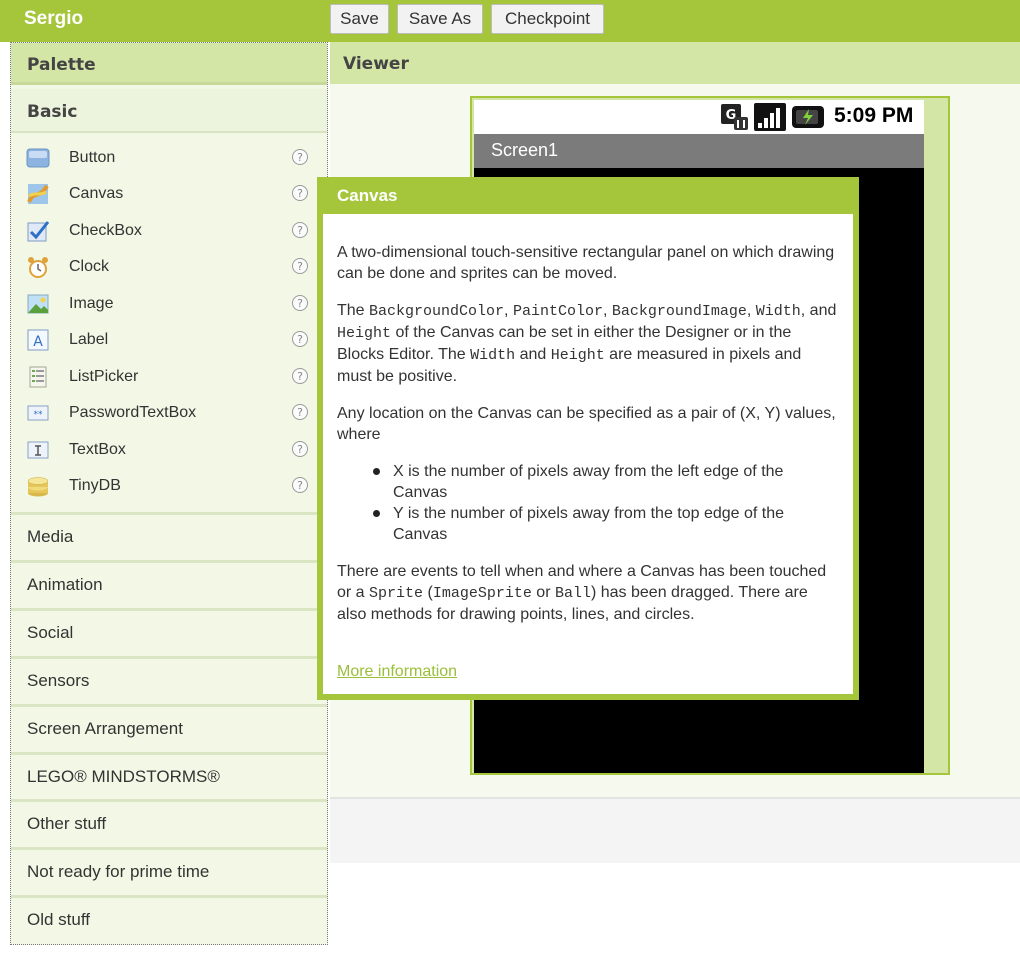  Describe the element at coordinates (874, 115) in the screenshot. I see `status-time: 5:09 PM` at that location.